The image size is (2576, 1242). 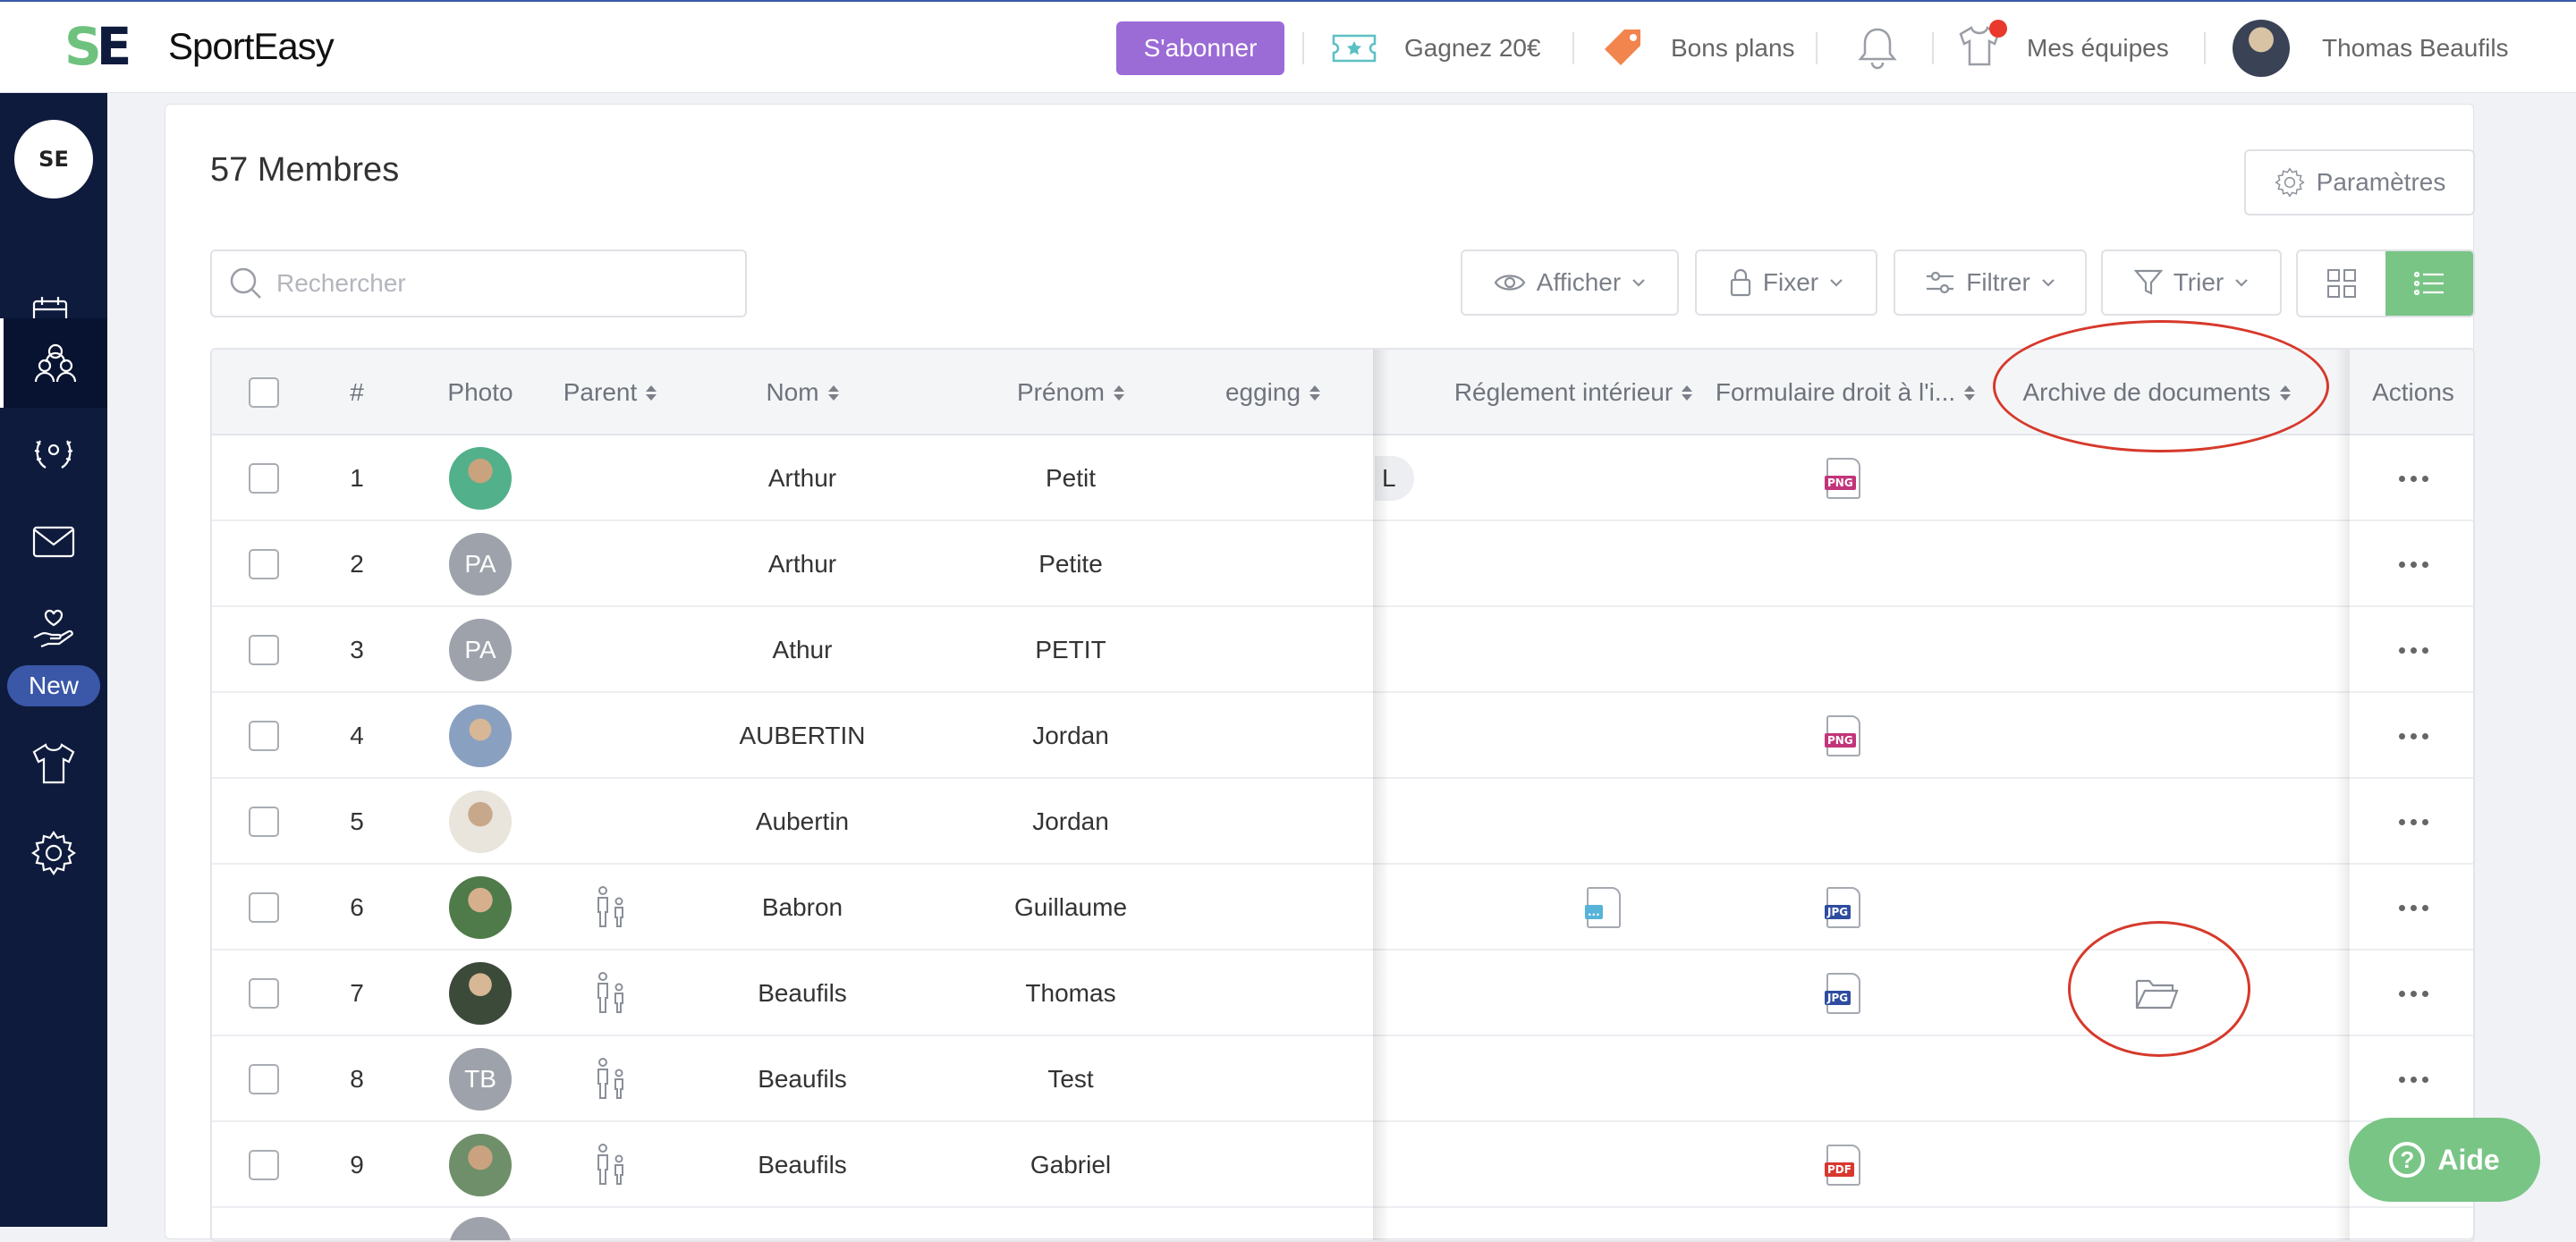 I want to click on image-rights-cell: JPG, so click(x=1843, y=908).